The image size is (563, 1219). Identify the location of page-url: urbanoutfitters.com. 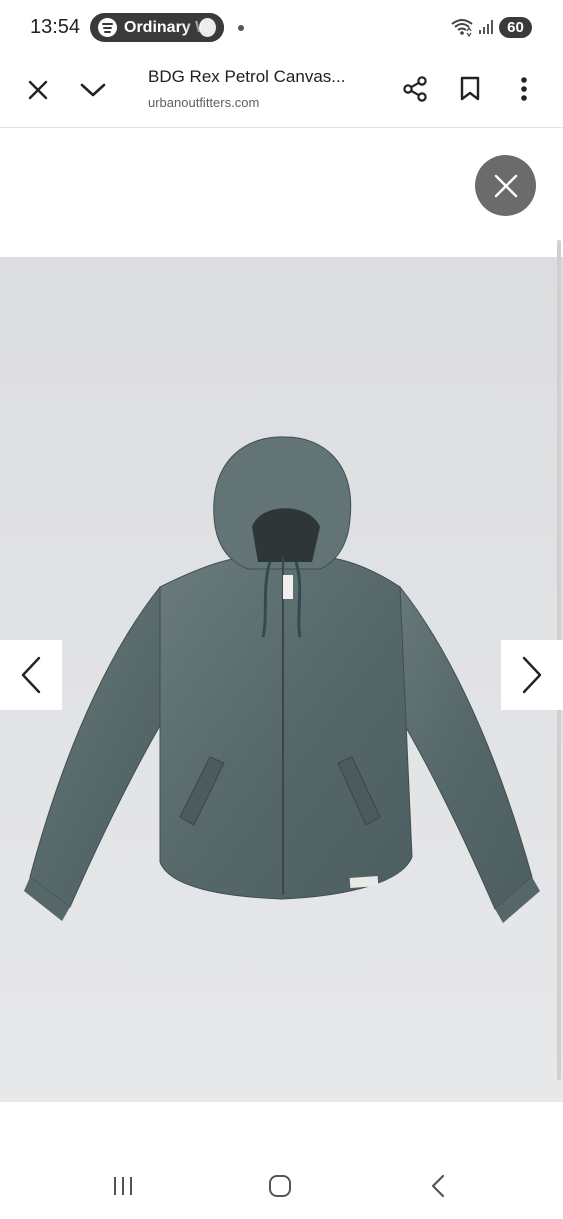
(204, 102).